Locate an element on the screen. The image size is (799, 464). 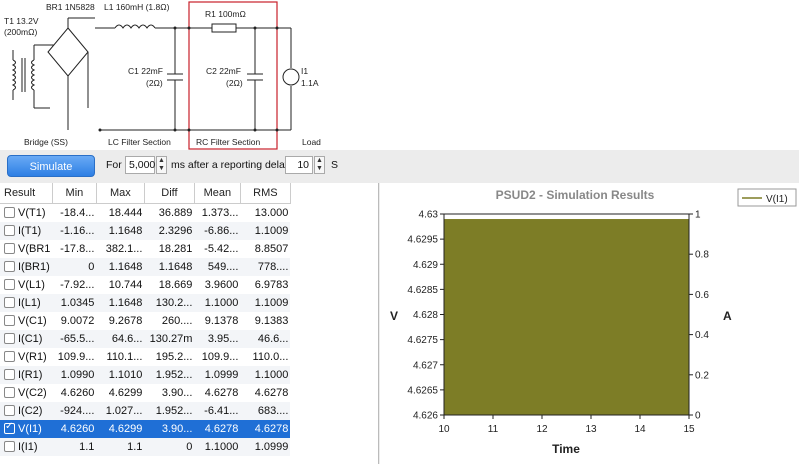
duration-stepper: ▲ ▼ is located at coordinates (161, 165).